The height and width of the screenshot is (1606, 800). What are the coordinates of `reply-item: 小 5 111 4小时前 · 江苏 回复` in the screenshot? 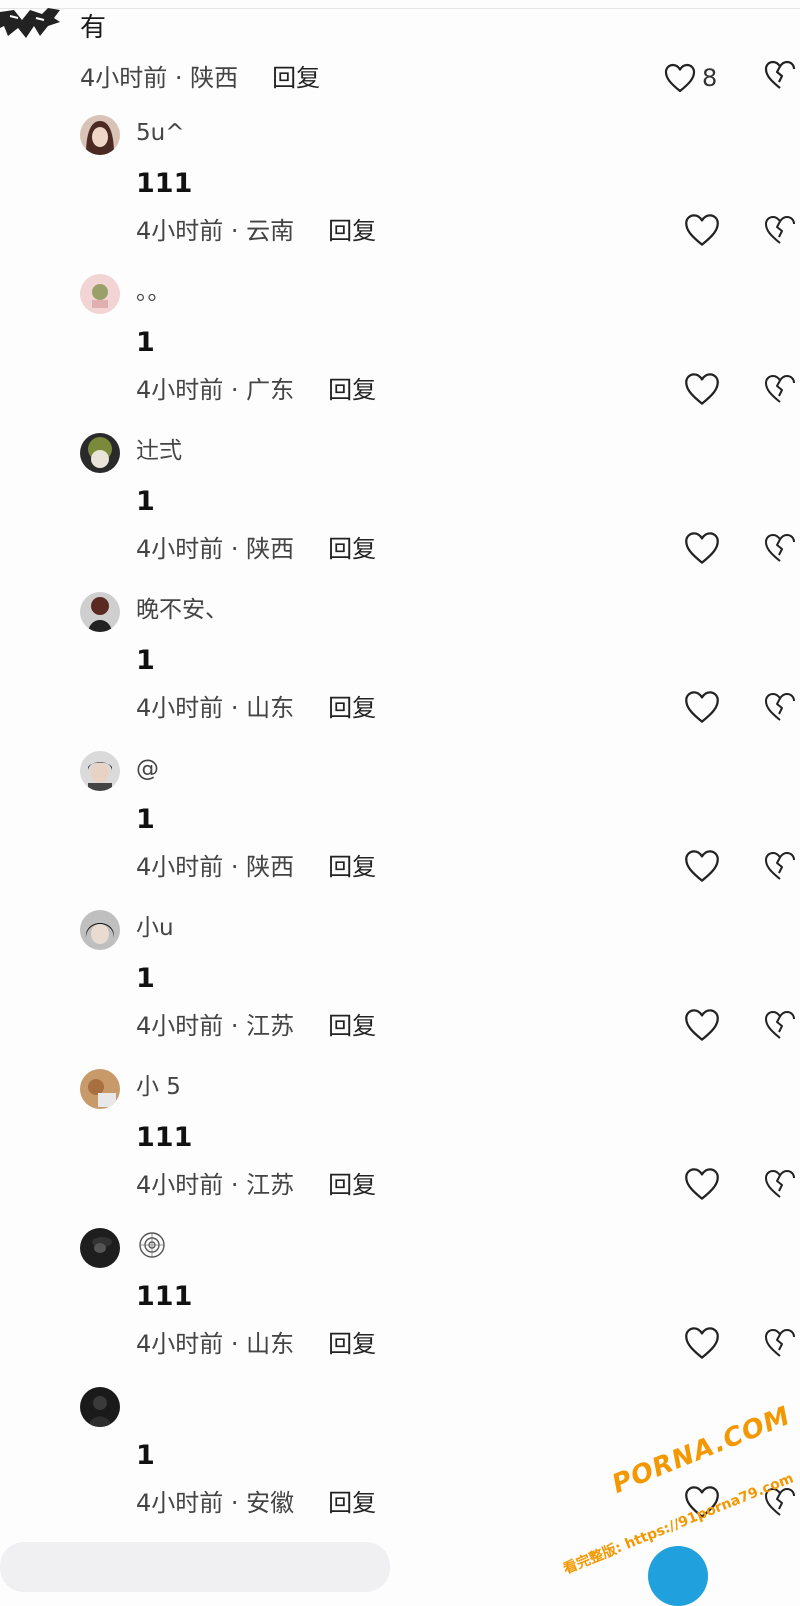 It's located at (400, 1149).